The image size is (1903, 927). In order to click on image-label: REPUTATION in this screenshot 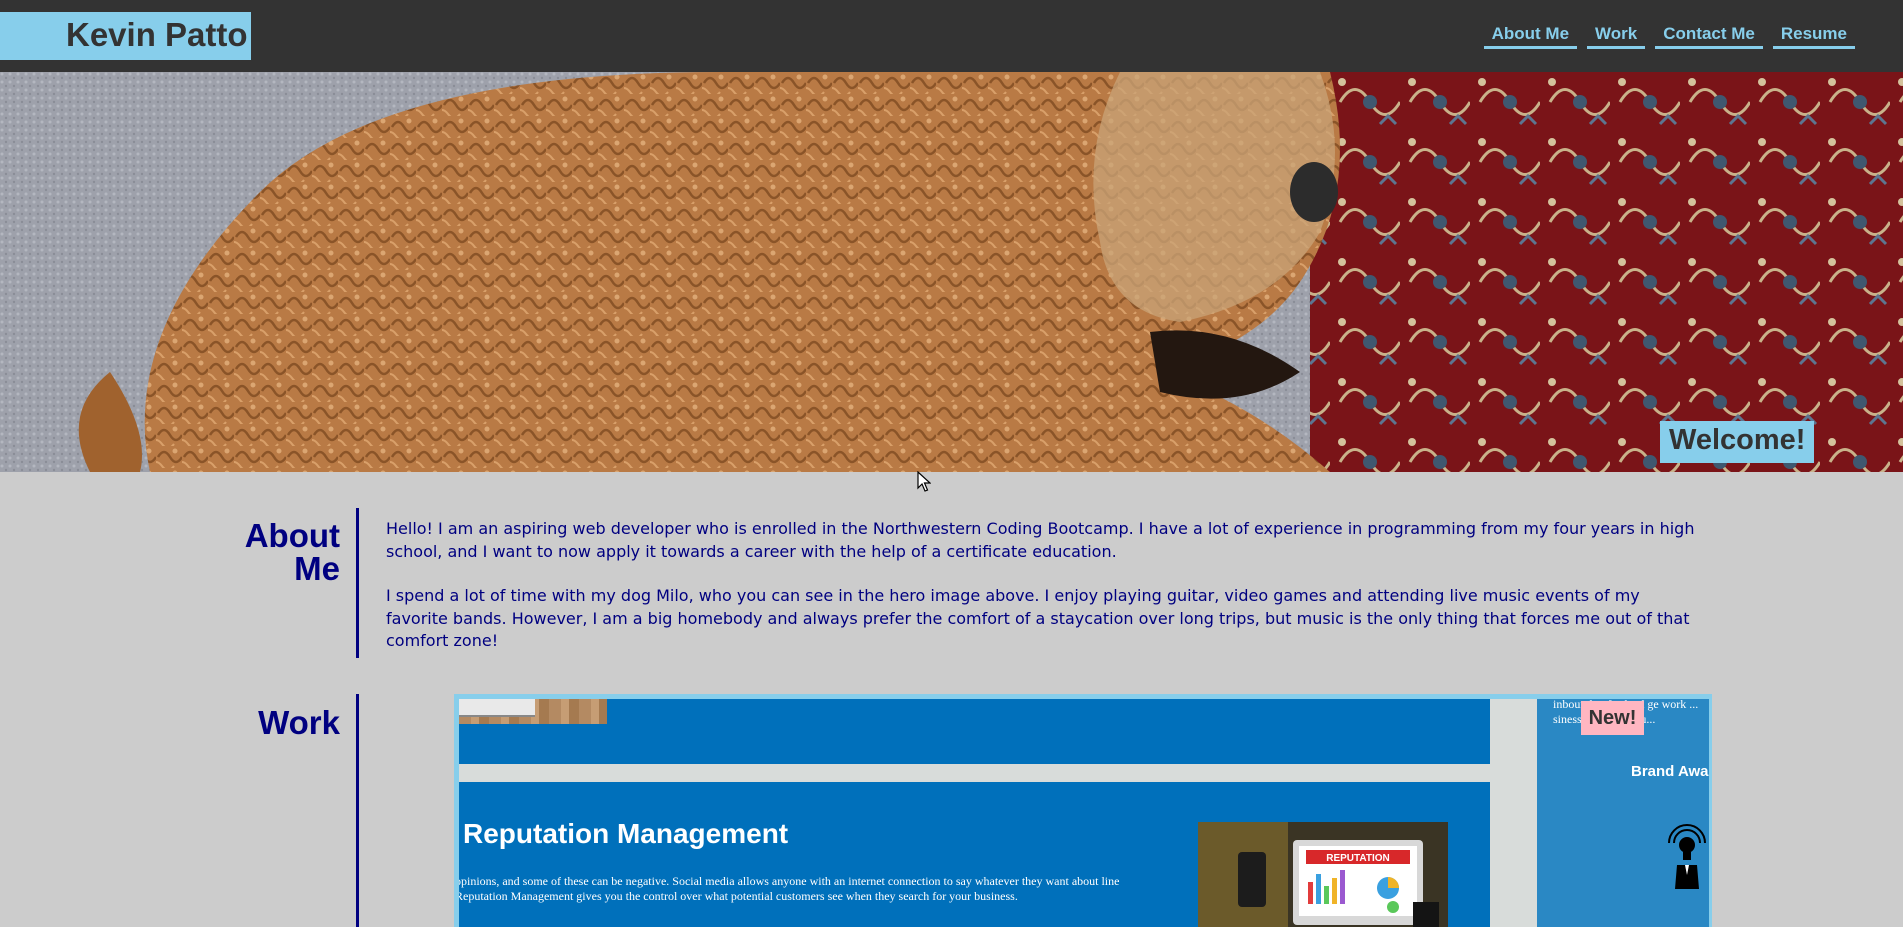, I will do `click(1358, 858)`.